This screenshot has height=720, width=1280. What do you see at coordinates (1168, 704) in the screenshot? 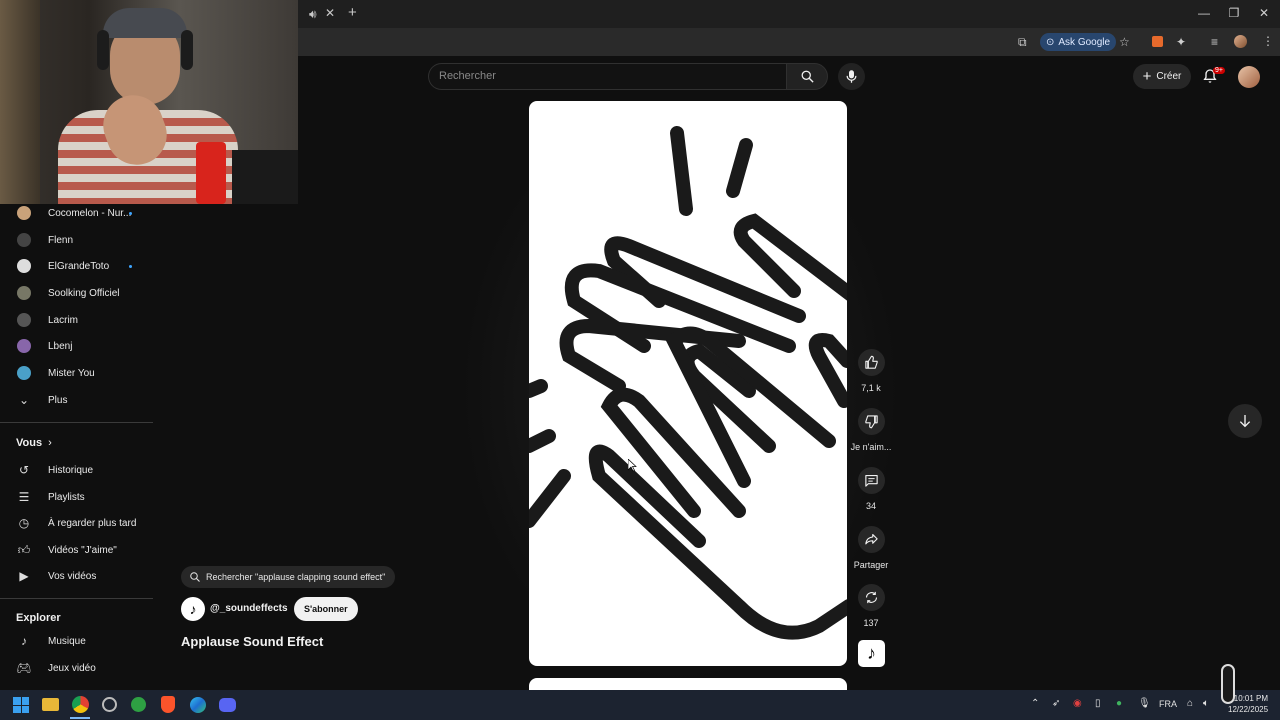
I see `language-indicator: FRA` at bounding box center [1168, 704].